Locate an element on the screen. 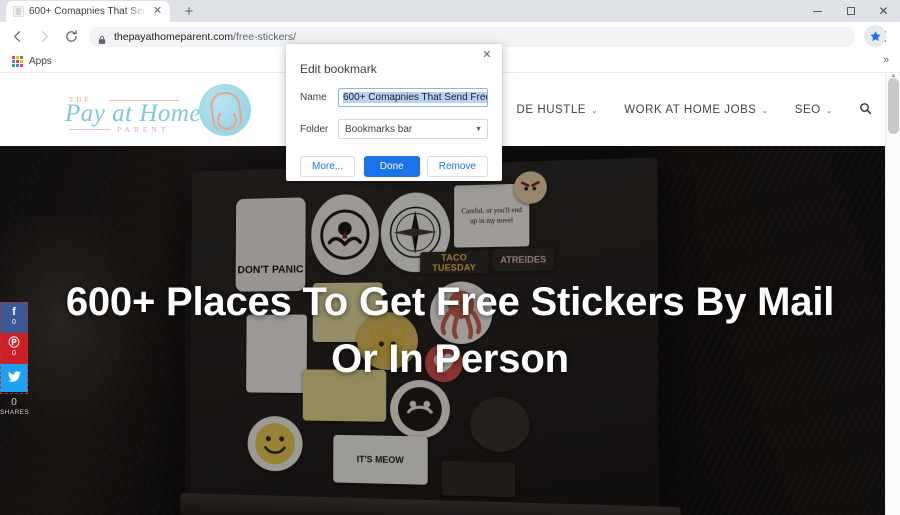 The width and height of the screenshot is (900, 515). folder-value: Bookmarks bar is located at coordinates (379, 129).